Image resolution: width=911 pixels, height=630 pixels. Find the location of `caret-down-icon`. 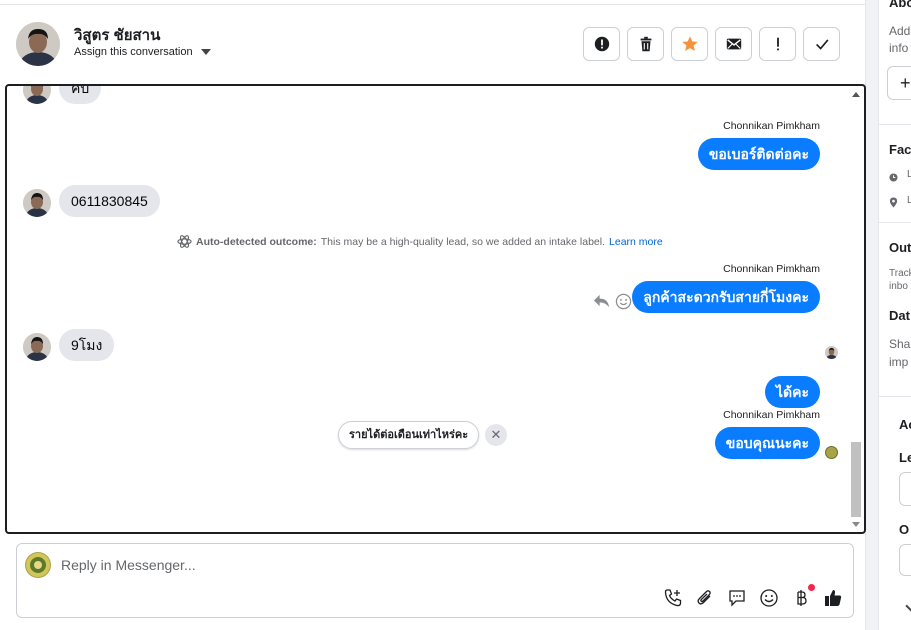

caret-down-icon is located at coordinates (205, 52).